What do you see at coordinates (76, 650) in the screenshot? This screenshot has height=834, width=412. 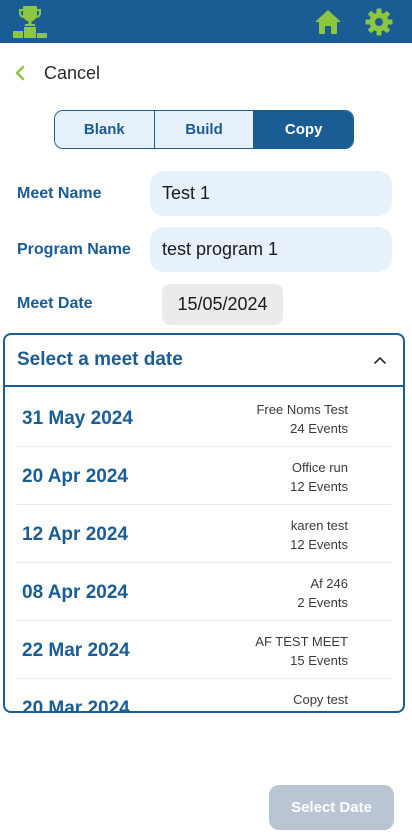 I see `item-date: 22 Mar 2024` at bounding box center [76, 650].